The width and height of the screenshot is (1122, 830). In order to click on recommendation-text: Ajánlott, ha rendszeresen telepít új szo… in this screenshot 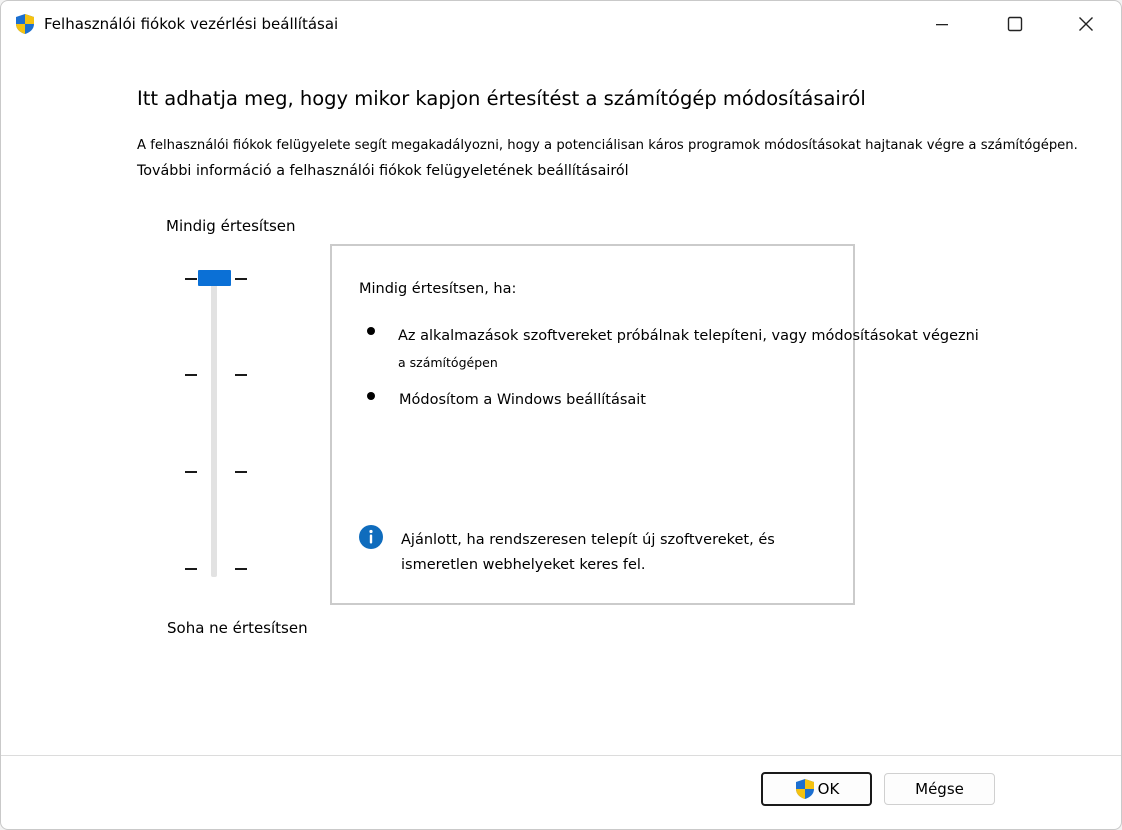, I will do `click(588, 540)`.